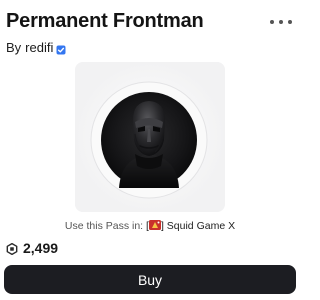  I want to click on creator-byline: By redifi, so click(36, 47).